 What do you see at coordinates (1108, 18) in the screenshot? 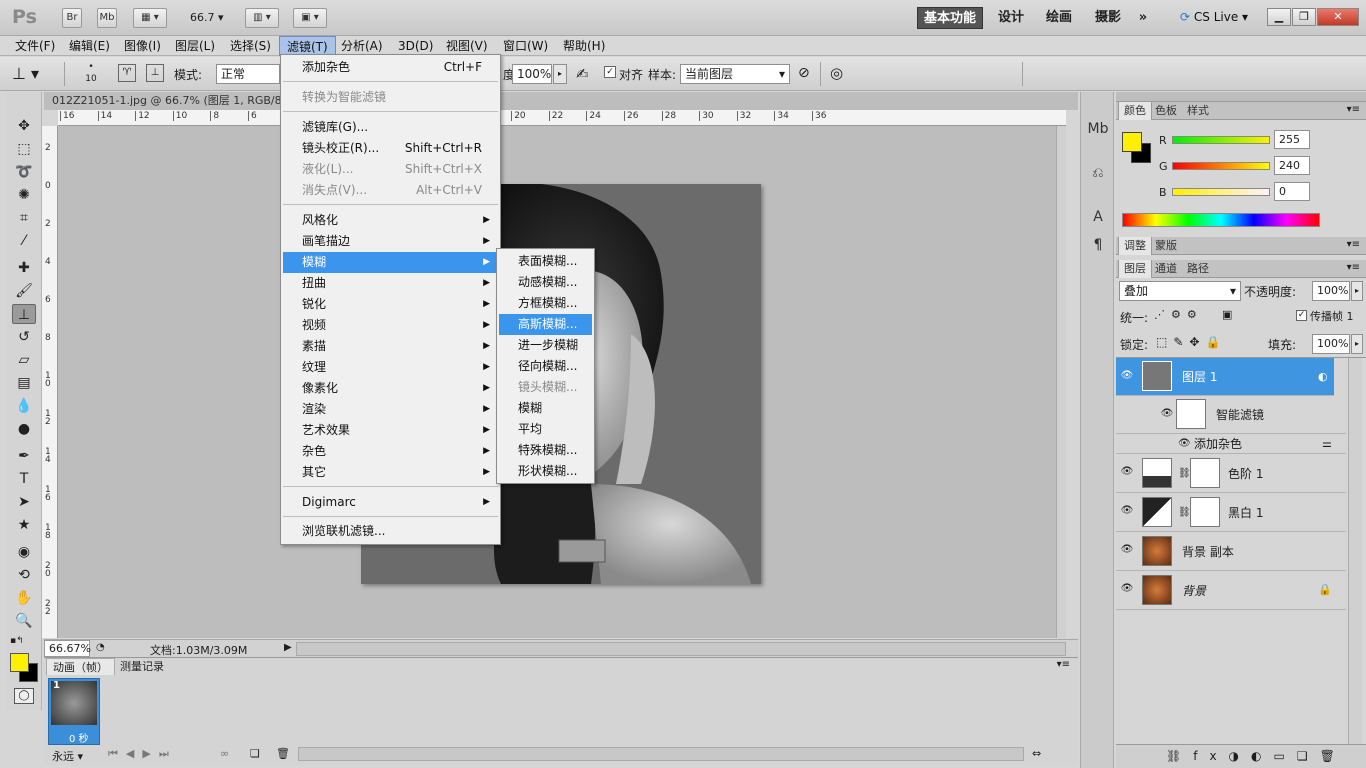
I see `workspace-photography: 摄影` at bounding box center [1108, 18].